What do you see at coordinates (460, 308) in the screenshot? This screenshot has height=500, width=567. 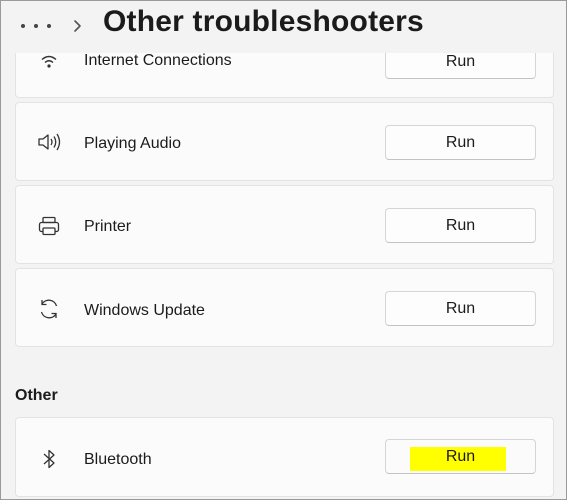 I see `run-button-windows-update: Run` at bounding box center [460, 308].